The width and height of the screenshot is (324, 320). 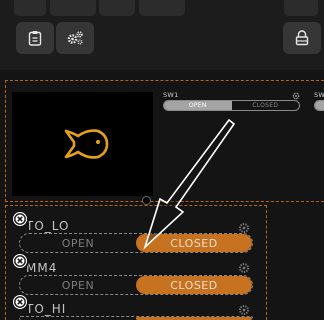 I want to click on lock-icon, so click(x=302, y=38).